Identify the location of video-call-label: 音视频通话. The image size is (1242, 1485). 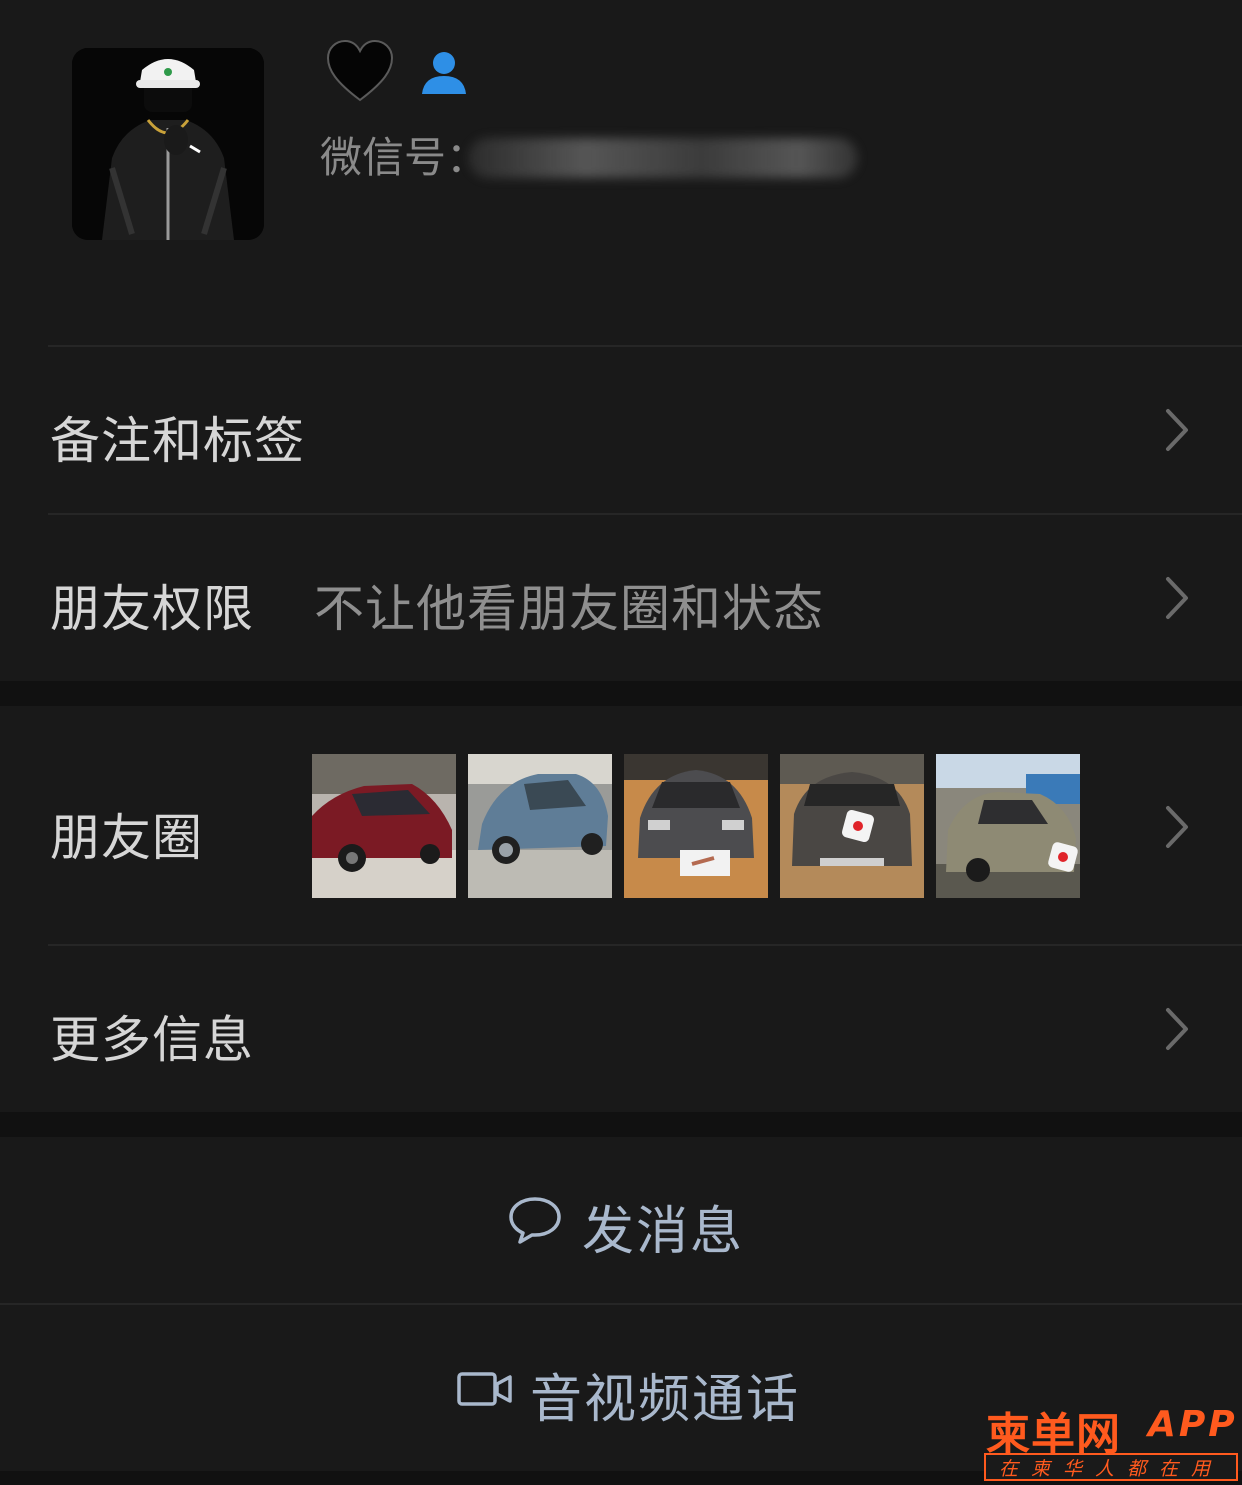
(665, 1400).